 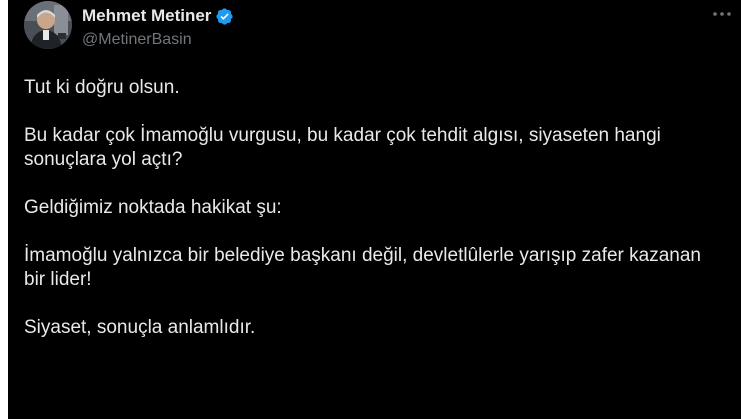 I want to click on verified-badge-icon, so click(x=224, y=16).